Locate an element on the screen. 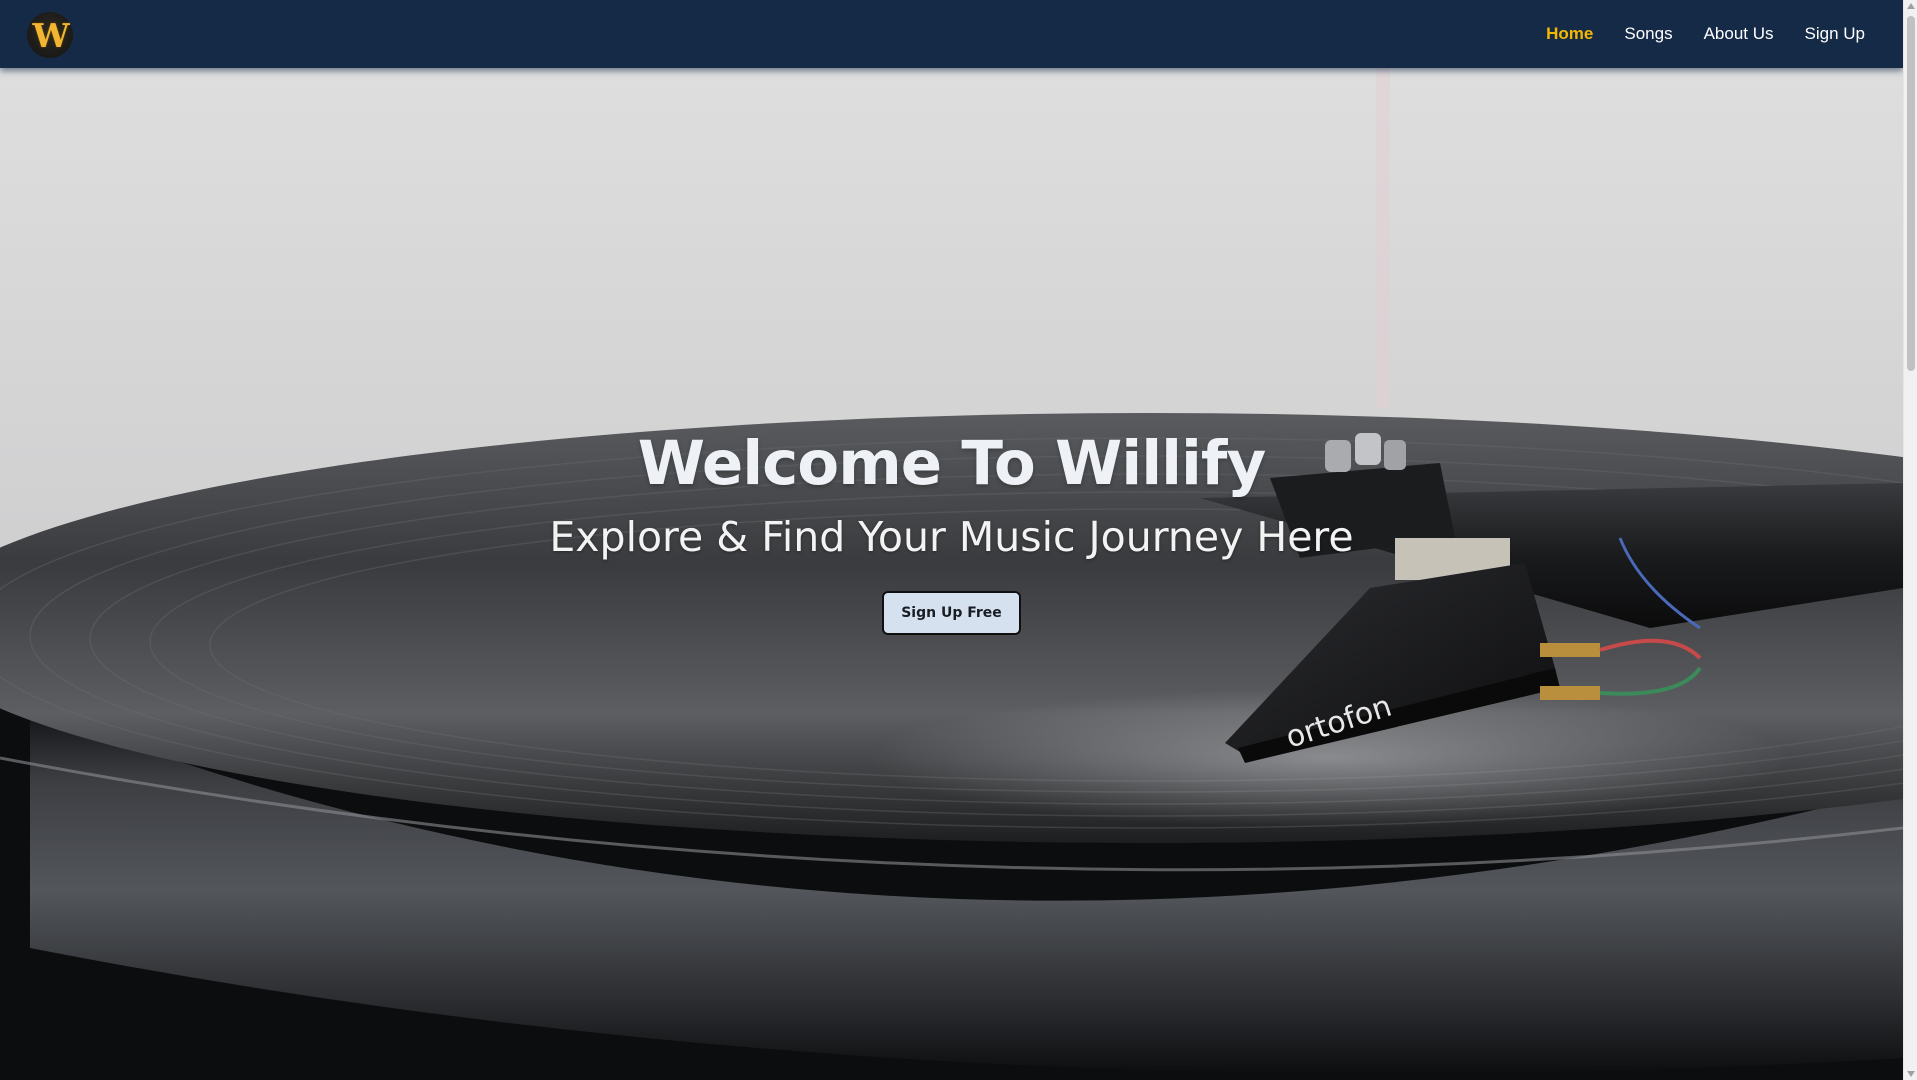 The height and width of the screenshot is (1080, 1917). logo-letter: W is located at coordinates (50, 35).